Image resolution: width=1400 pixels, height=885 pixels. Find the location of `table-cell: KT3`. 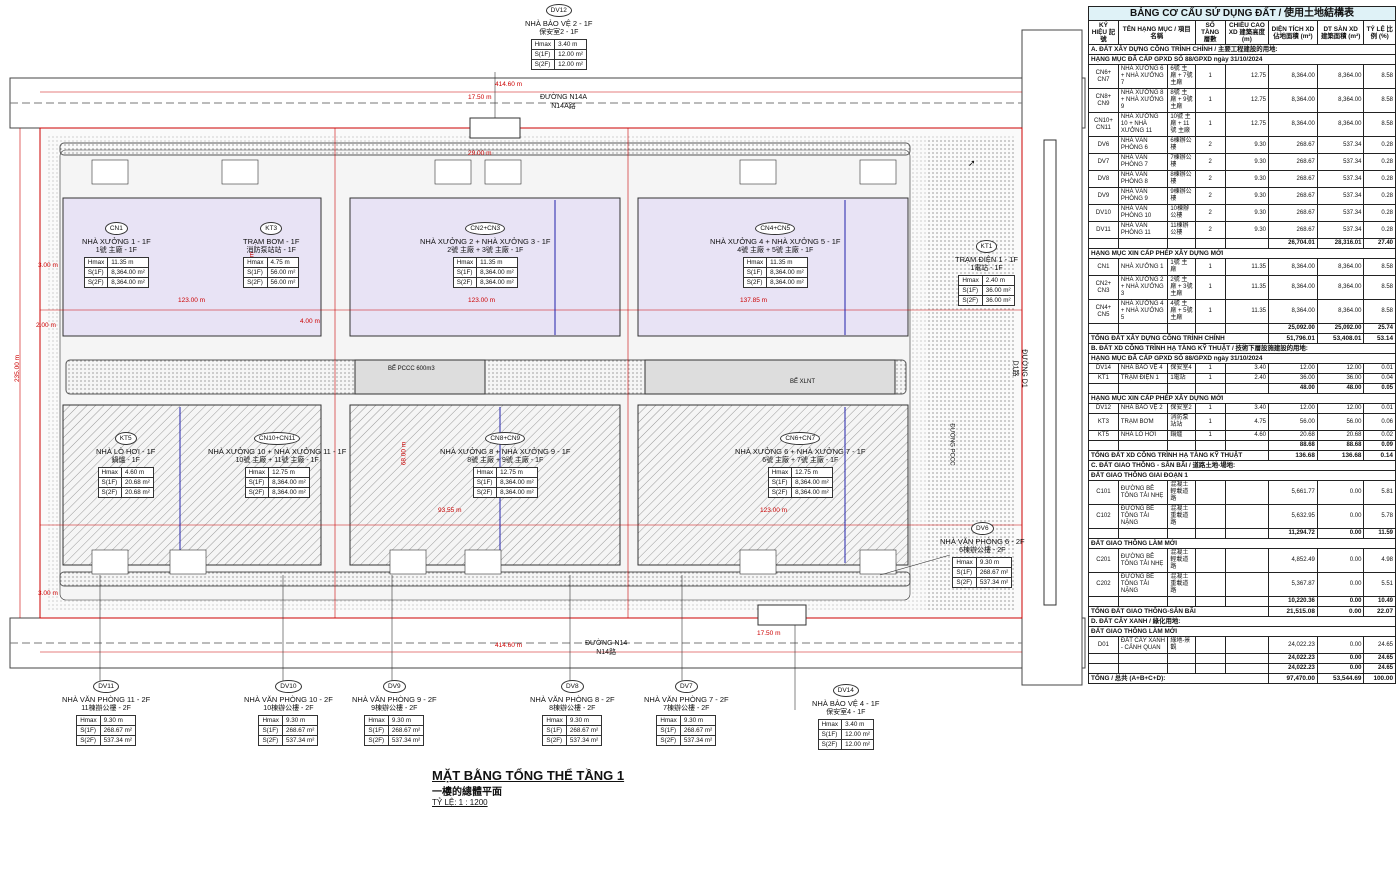

table-cell: KT3 is located at coordinates (1103, 422).